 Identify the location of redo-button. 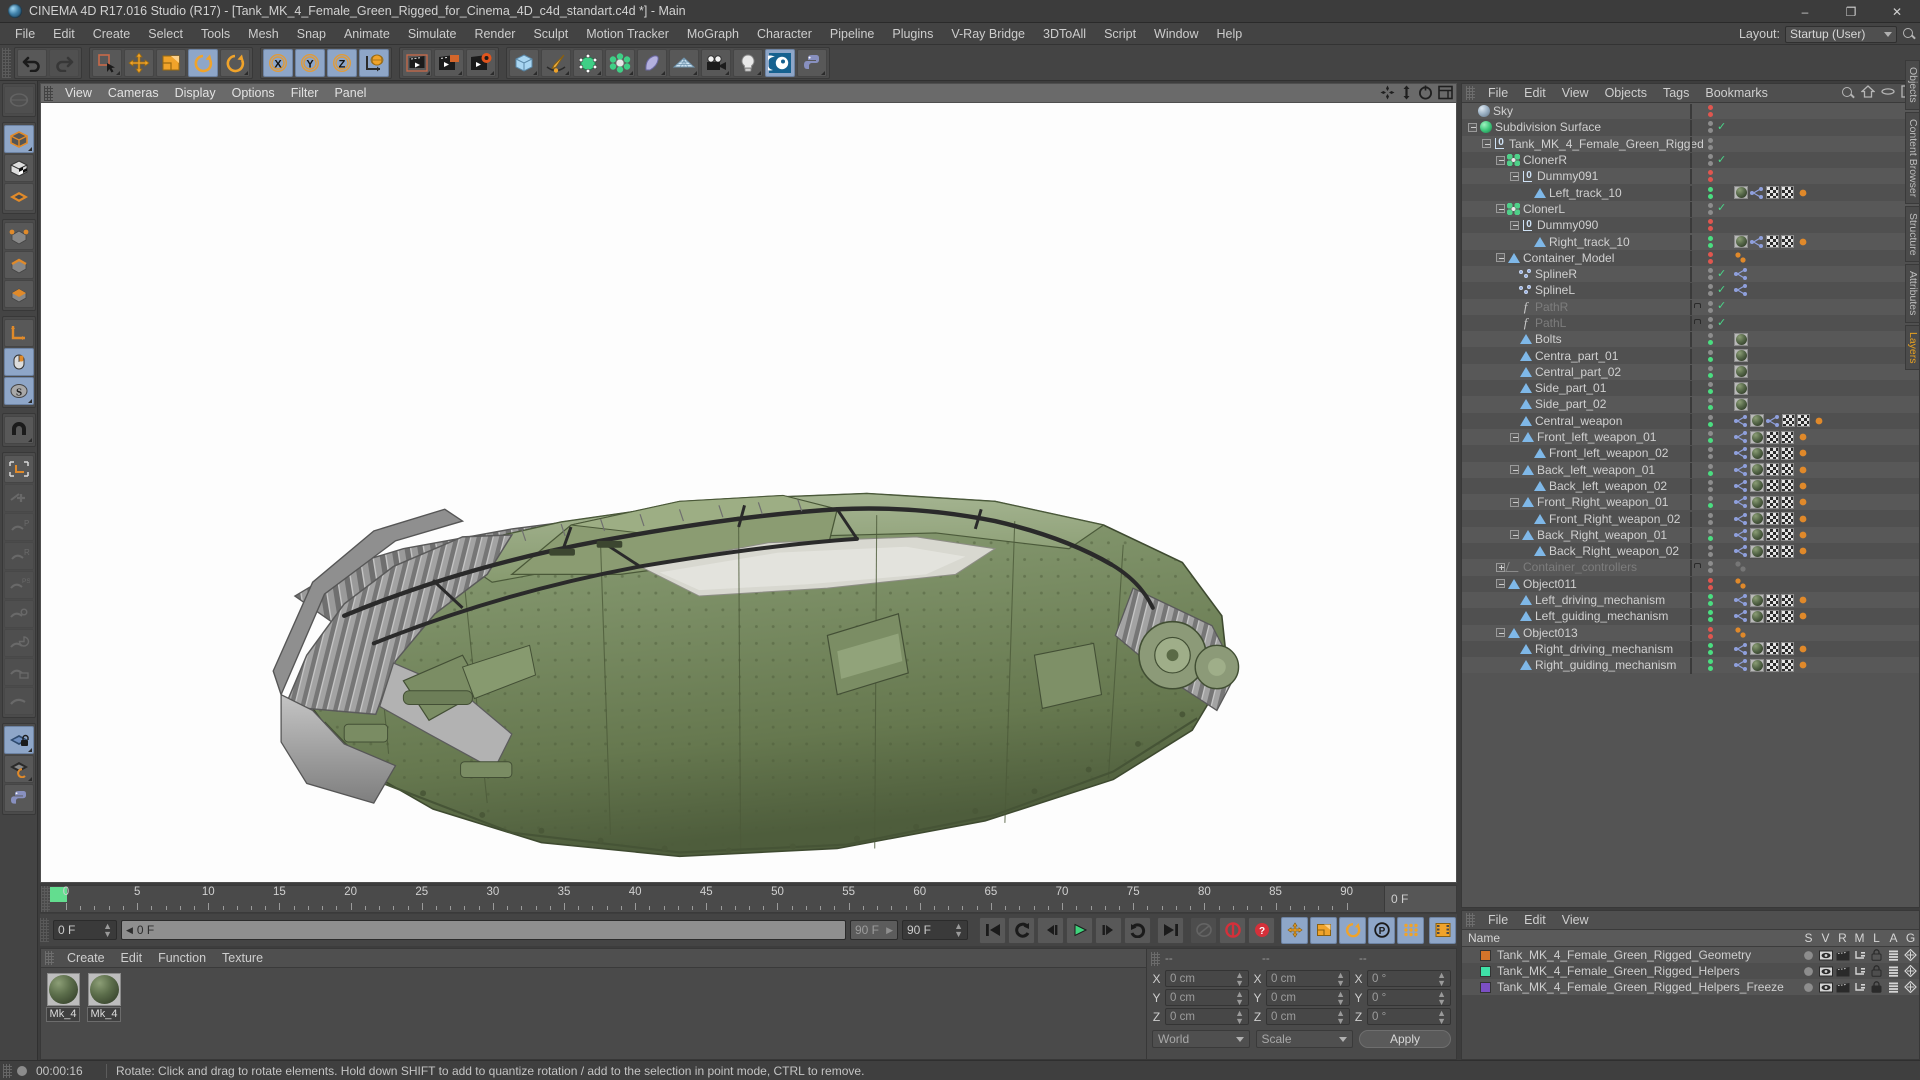
(64, 62).